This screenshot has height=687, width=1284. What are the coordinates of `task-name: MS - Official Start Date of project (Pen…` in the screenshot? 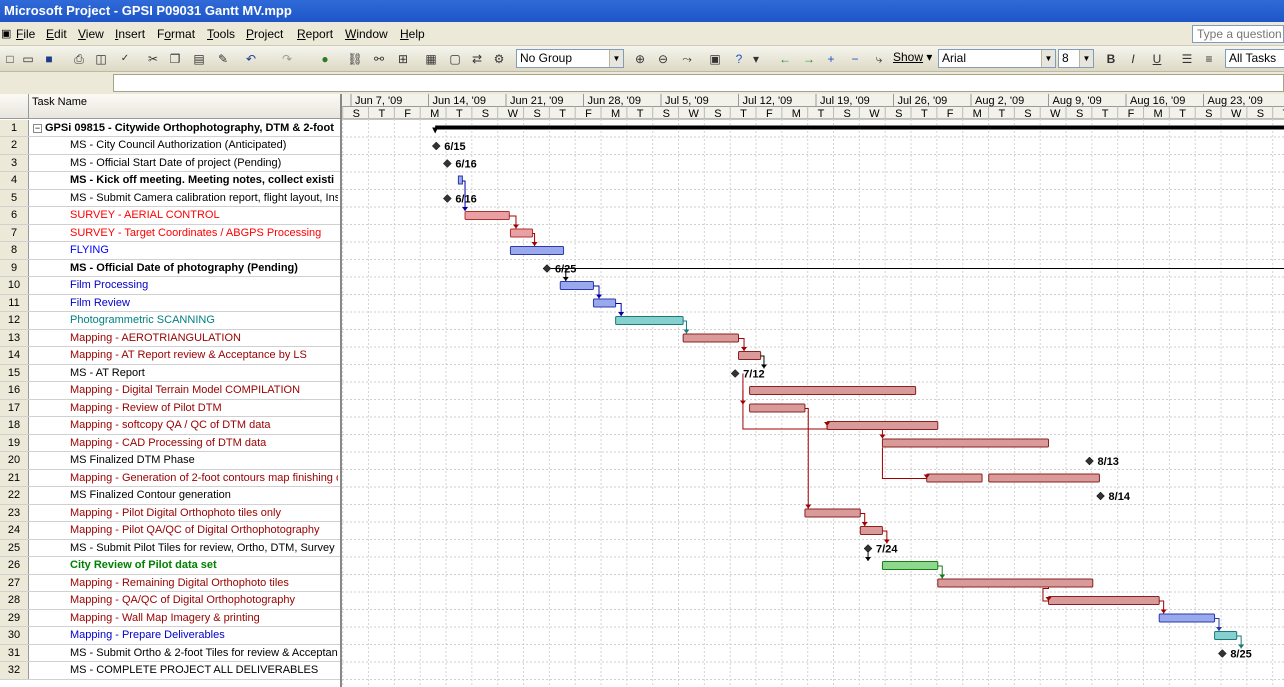 It's located at (204, 163).